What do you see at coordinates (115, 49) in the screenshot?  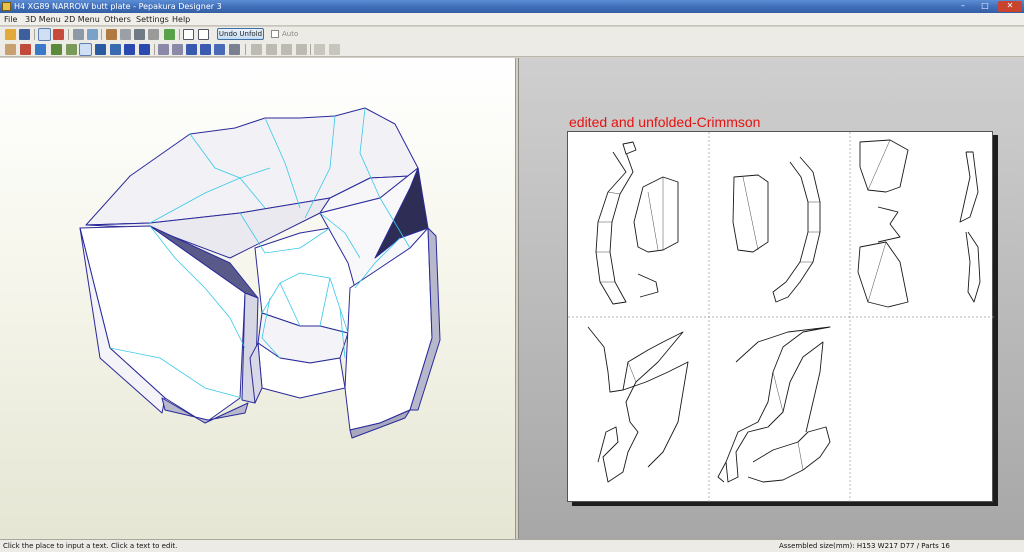 I see `rotate-part-icon` at bounding box center [115, 49].